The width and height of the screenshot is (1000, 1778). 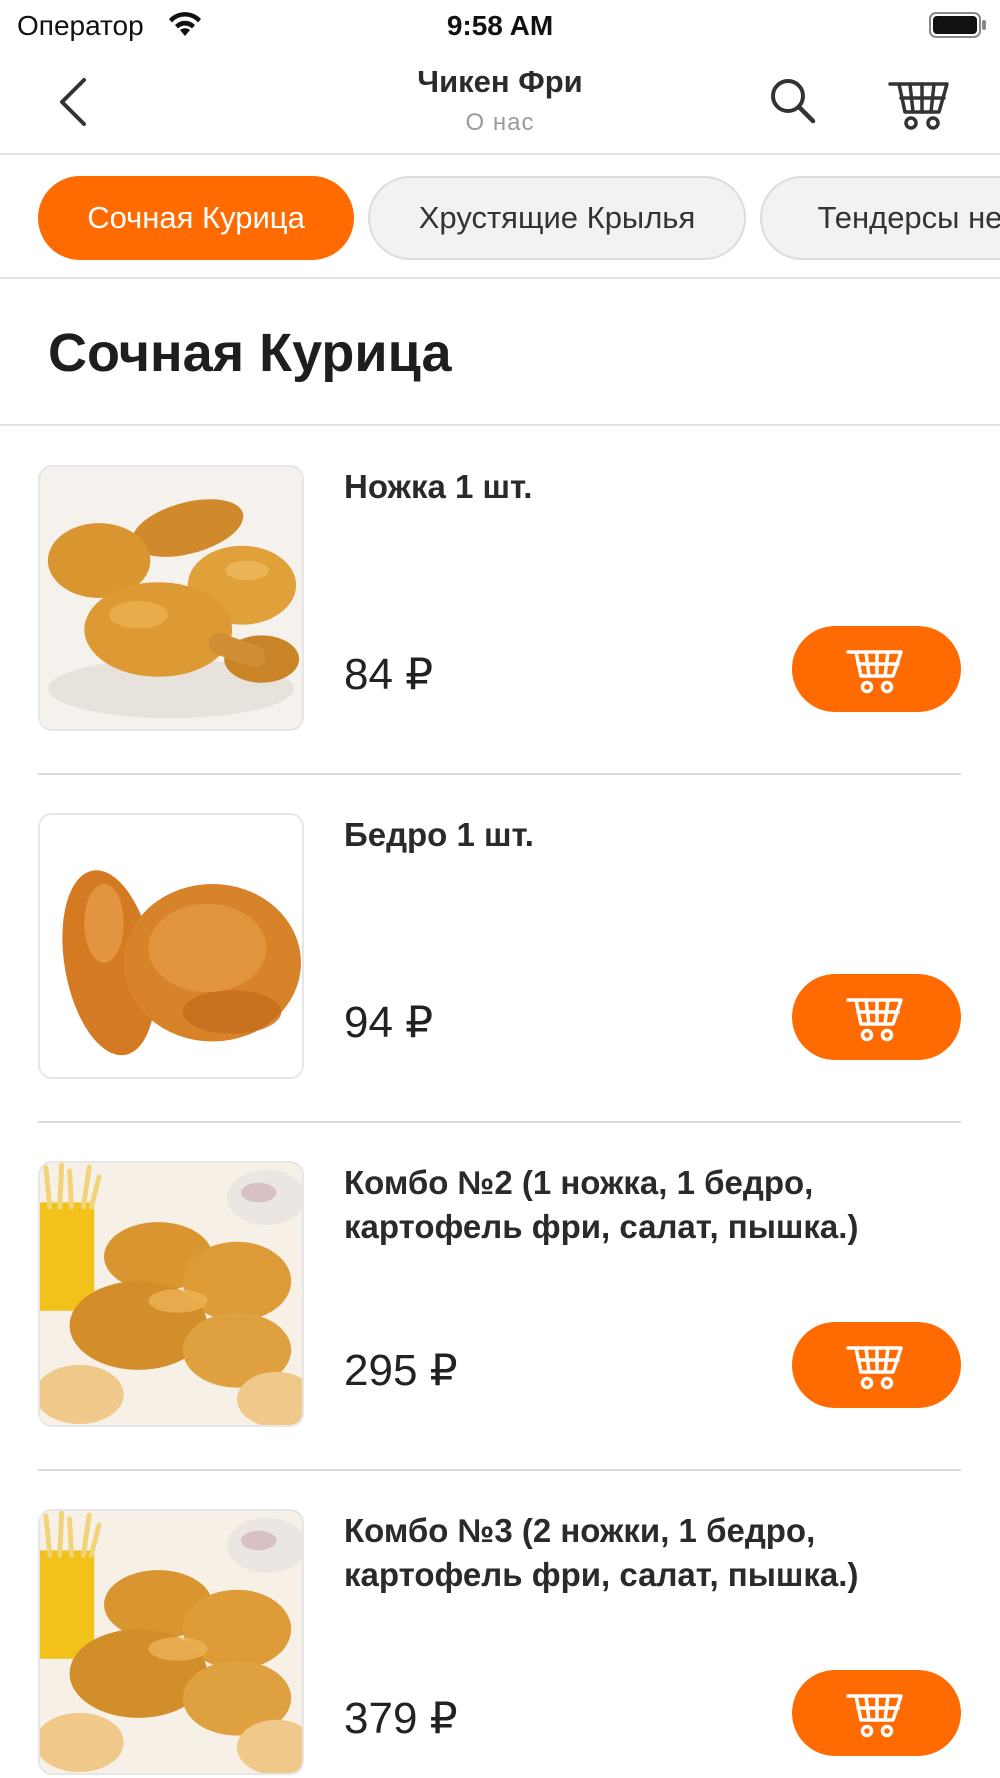 I want to click on page-title: Чикен Фри, so click(x=500, y=81).